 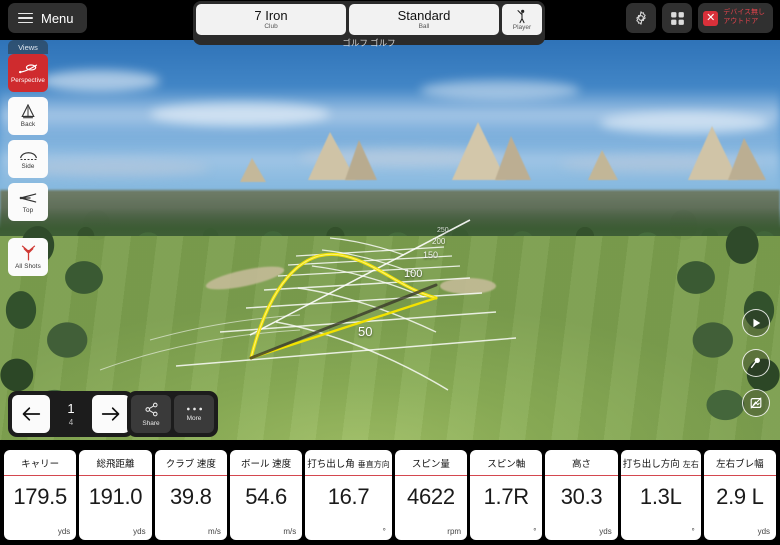 What do you see at coordinates (28, 202) in the screenshot?
I see `view-item-top: Top` at bounding box center [28, 202].